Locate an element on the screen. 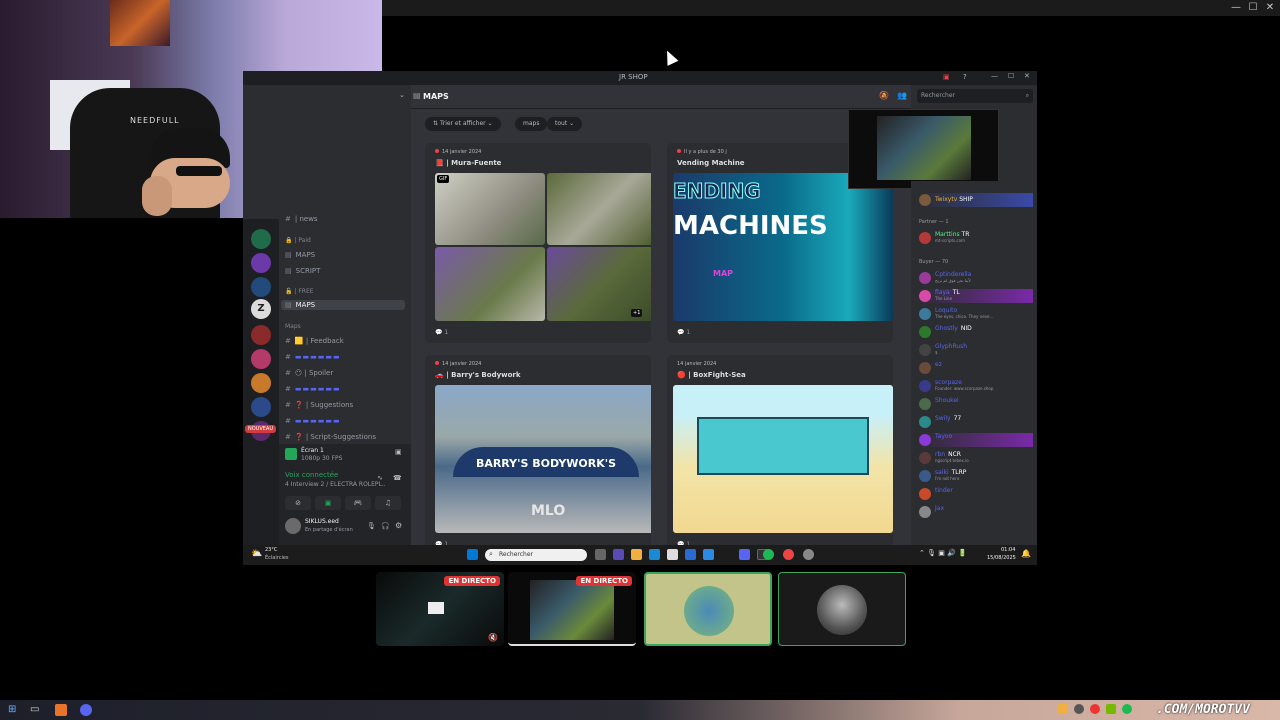 The image size is (1280, 720). chevron-down-icon: ⌄ is located at coordinates (402, 95).